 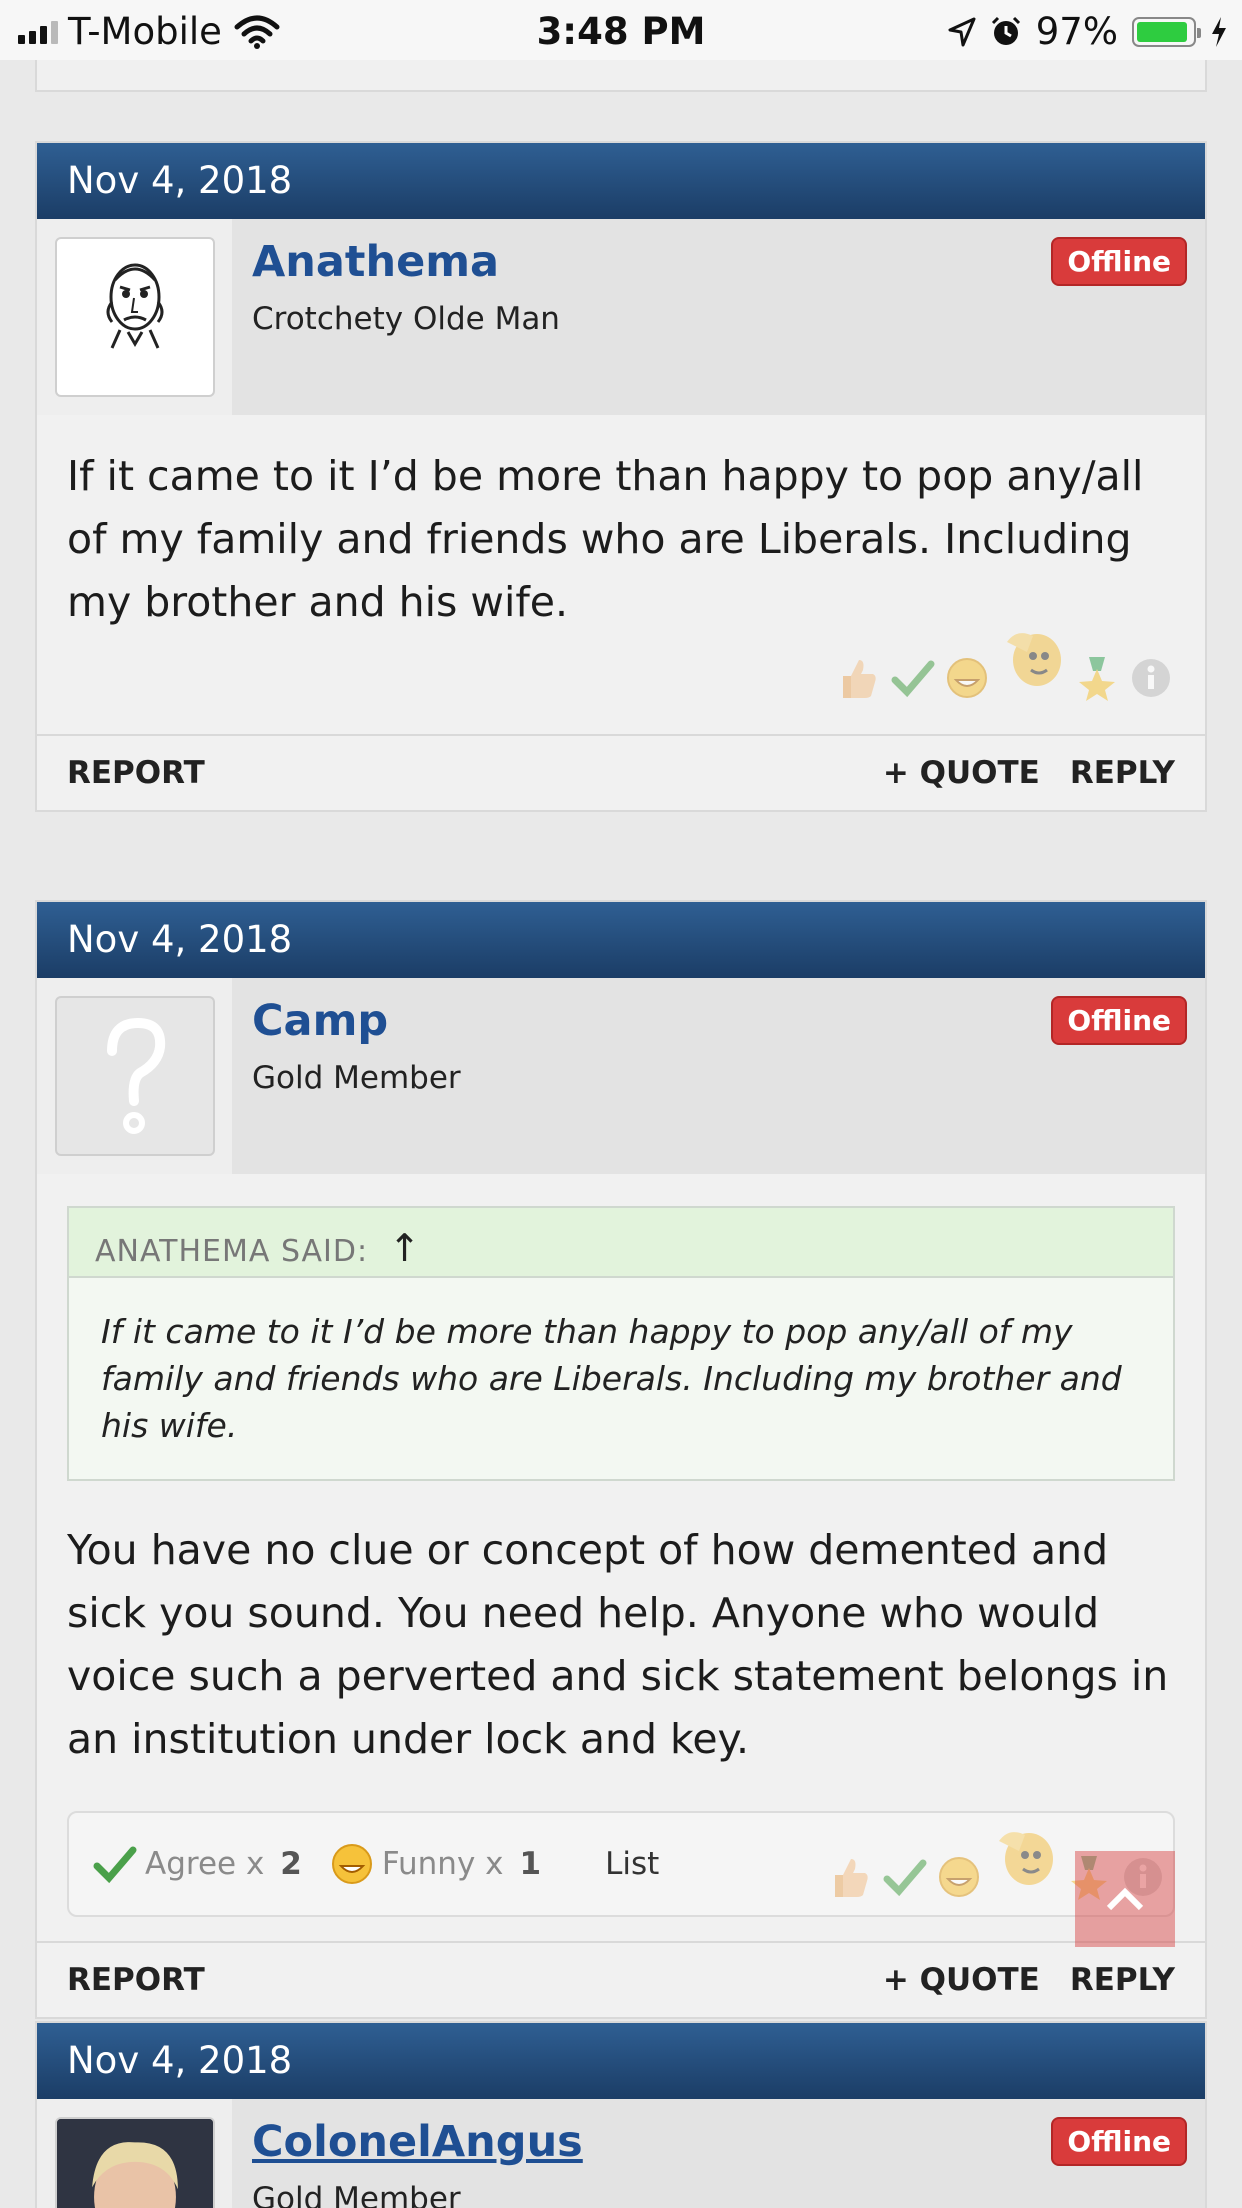 What do you see at coordinates (405, 1248) in the screenshot?
I see `jump-to-quote-arrow-icon: ↑` at bounding box center [405, 1248].